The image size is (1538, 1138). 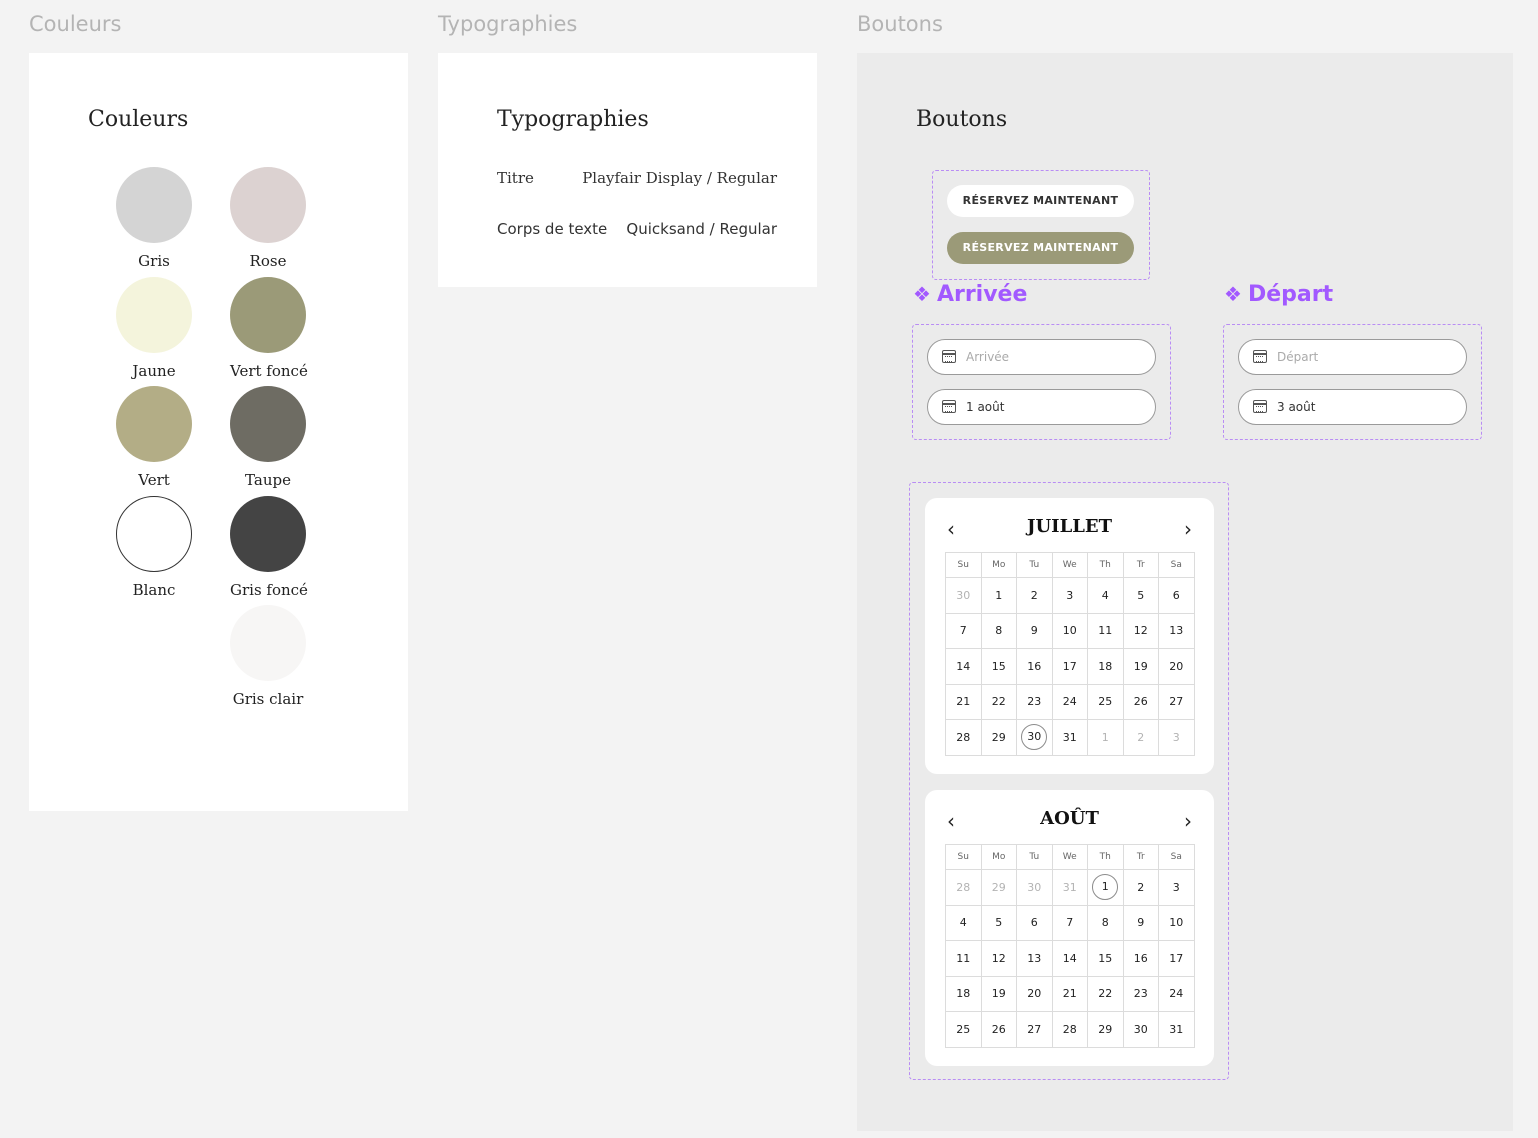 What do you see at coordinates (1233, 294) in the screenshot?
I see `component-diamond-icon: ❖` at bounding box center [1233, 294].